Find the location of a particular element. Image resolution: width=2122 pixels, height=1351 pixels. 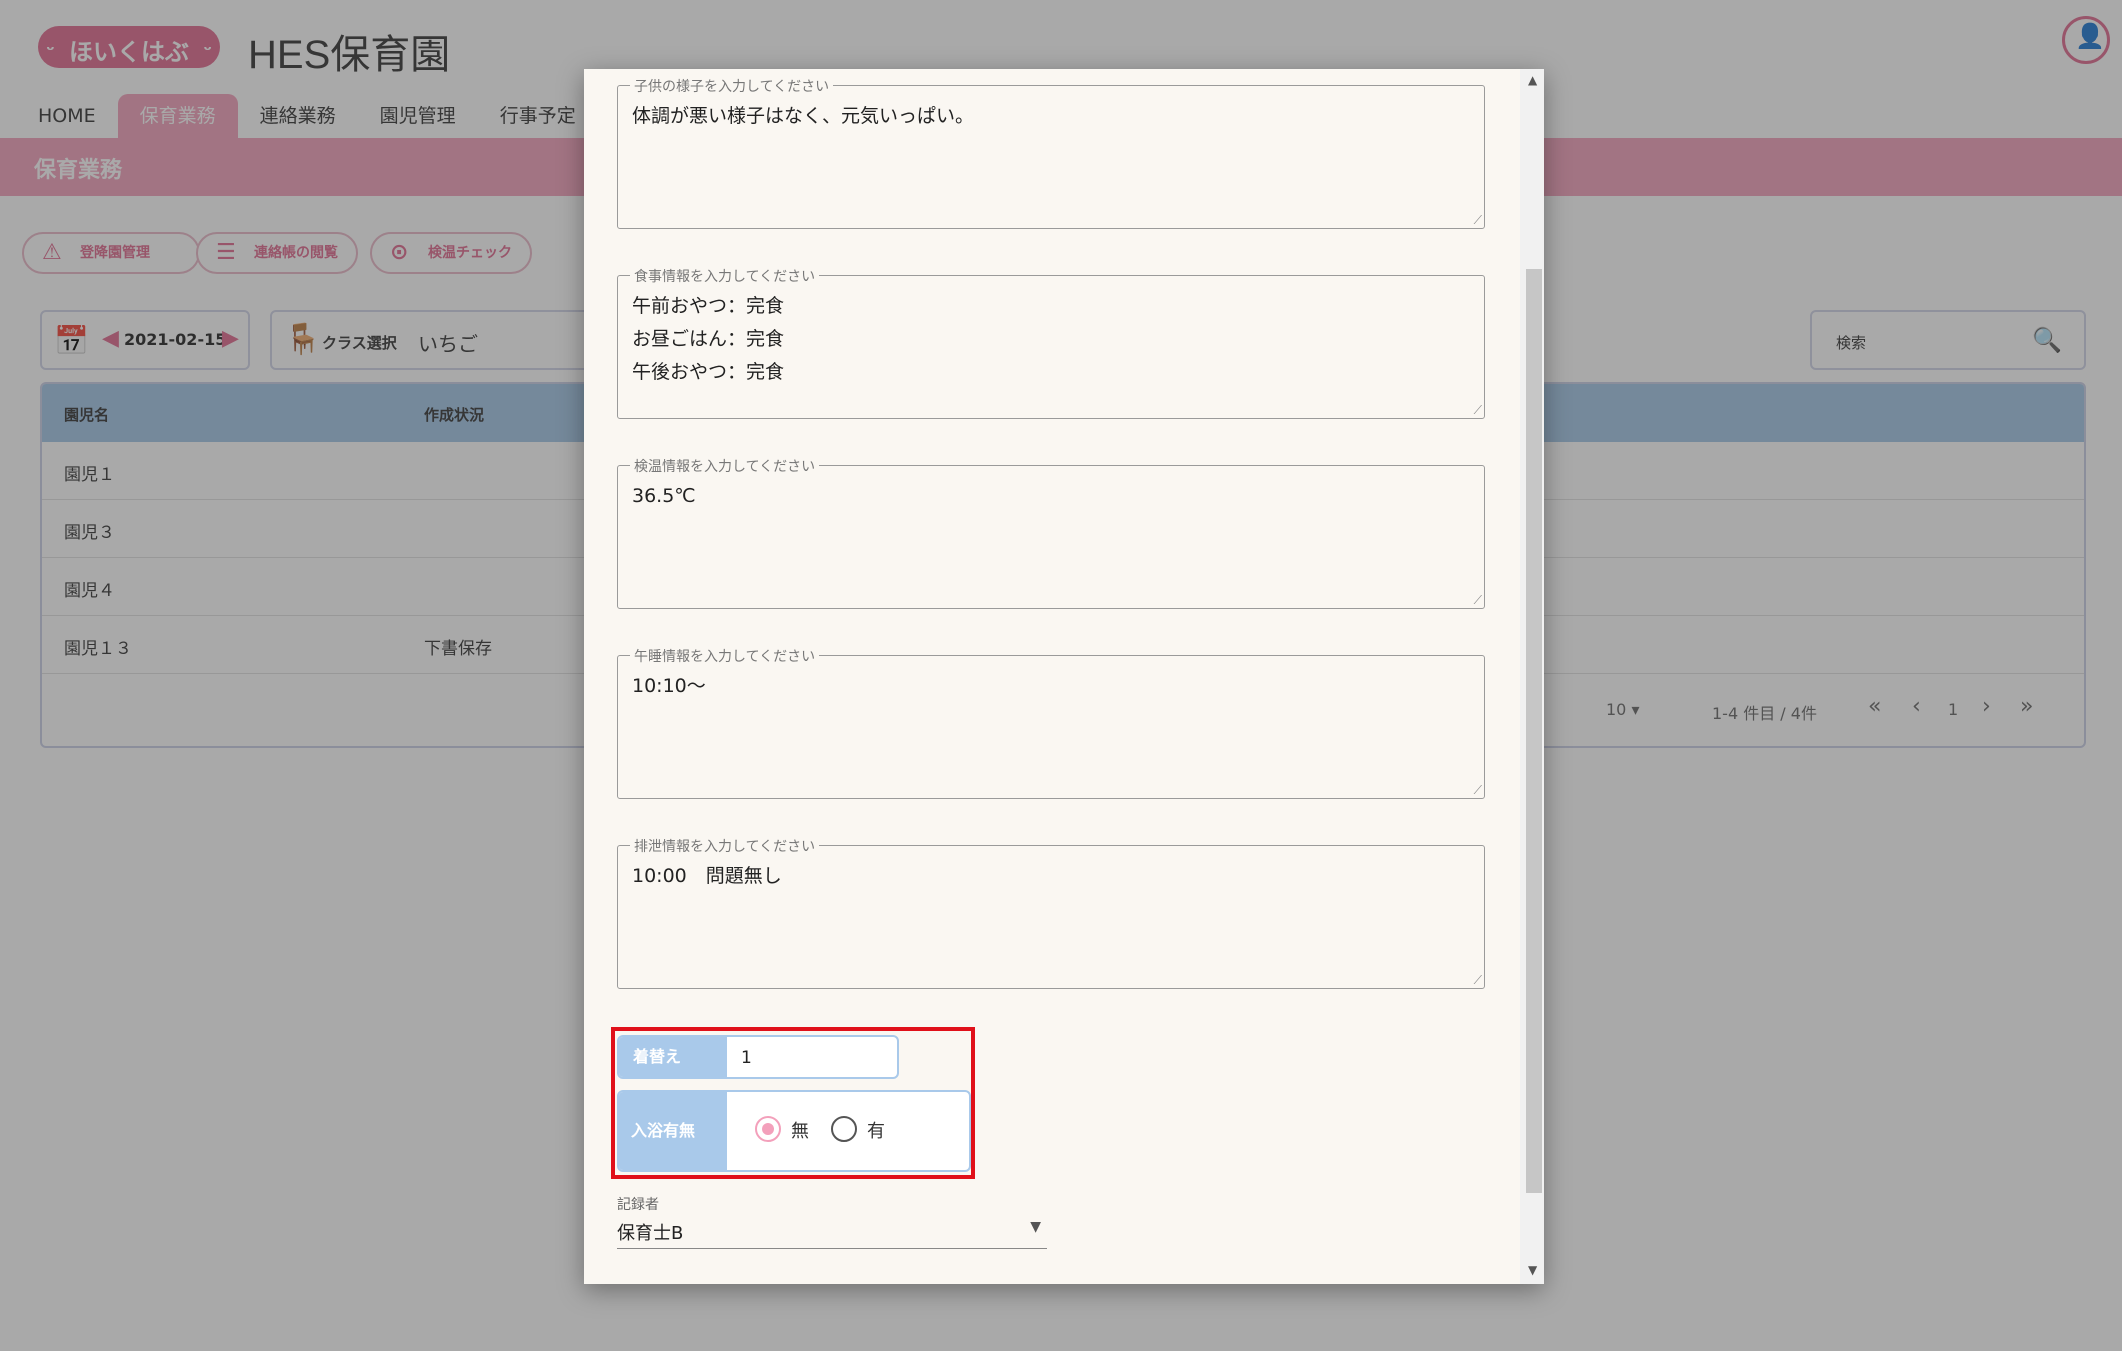

changing-clothes-label: 着替え is located at coordinates (673, 1057).